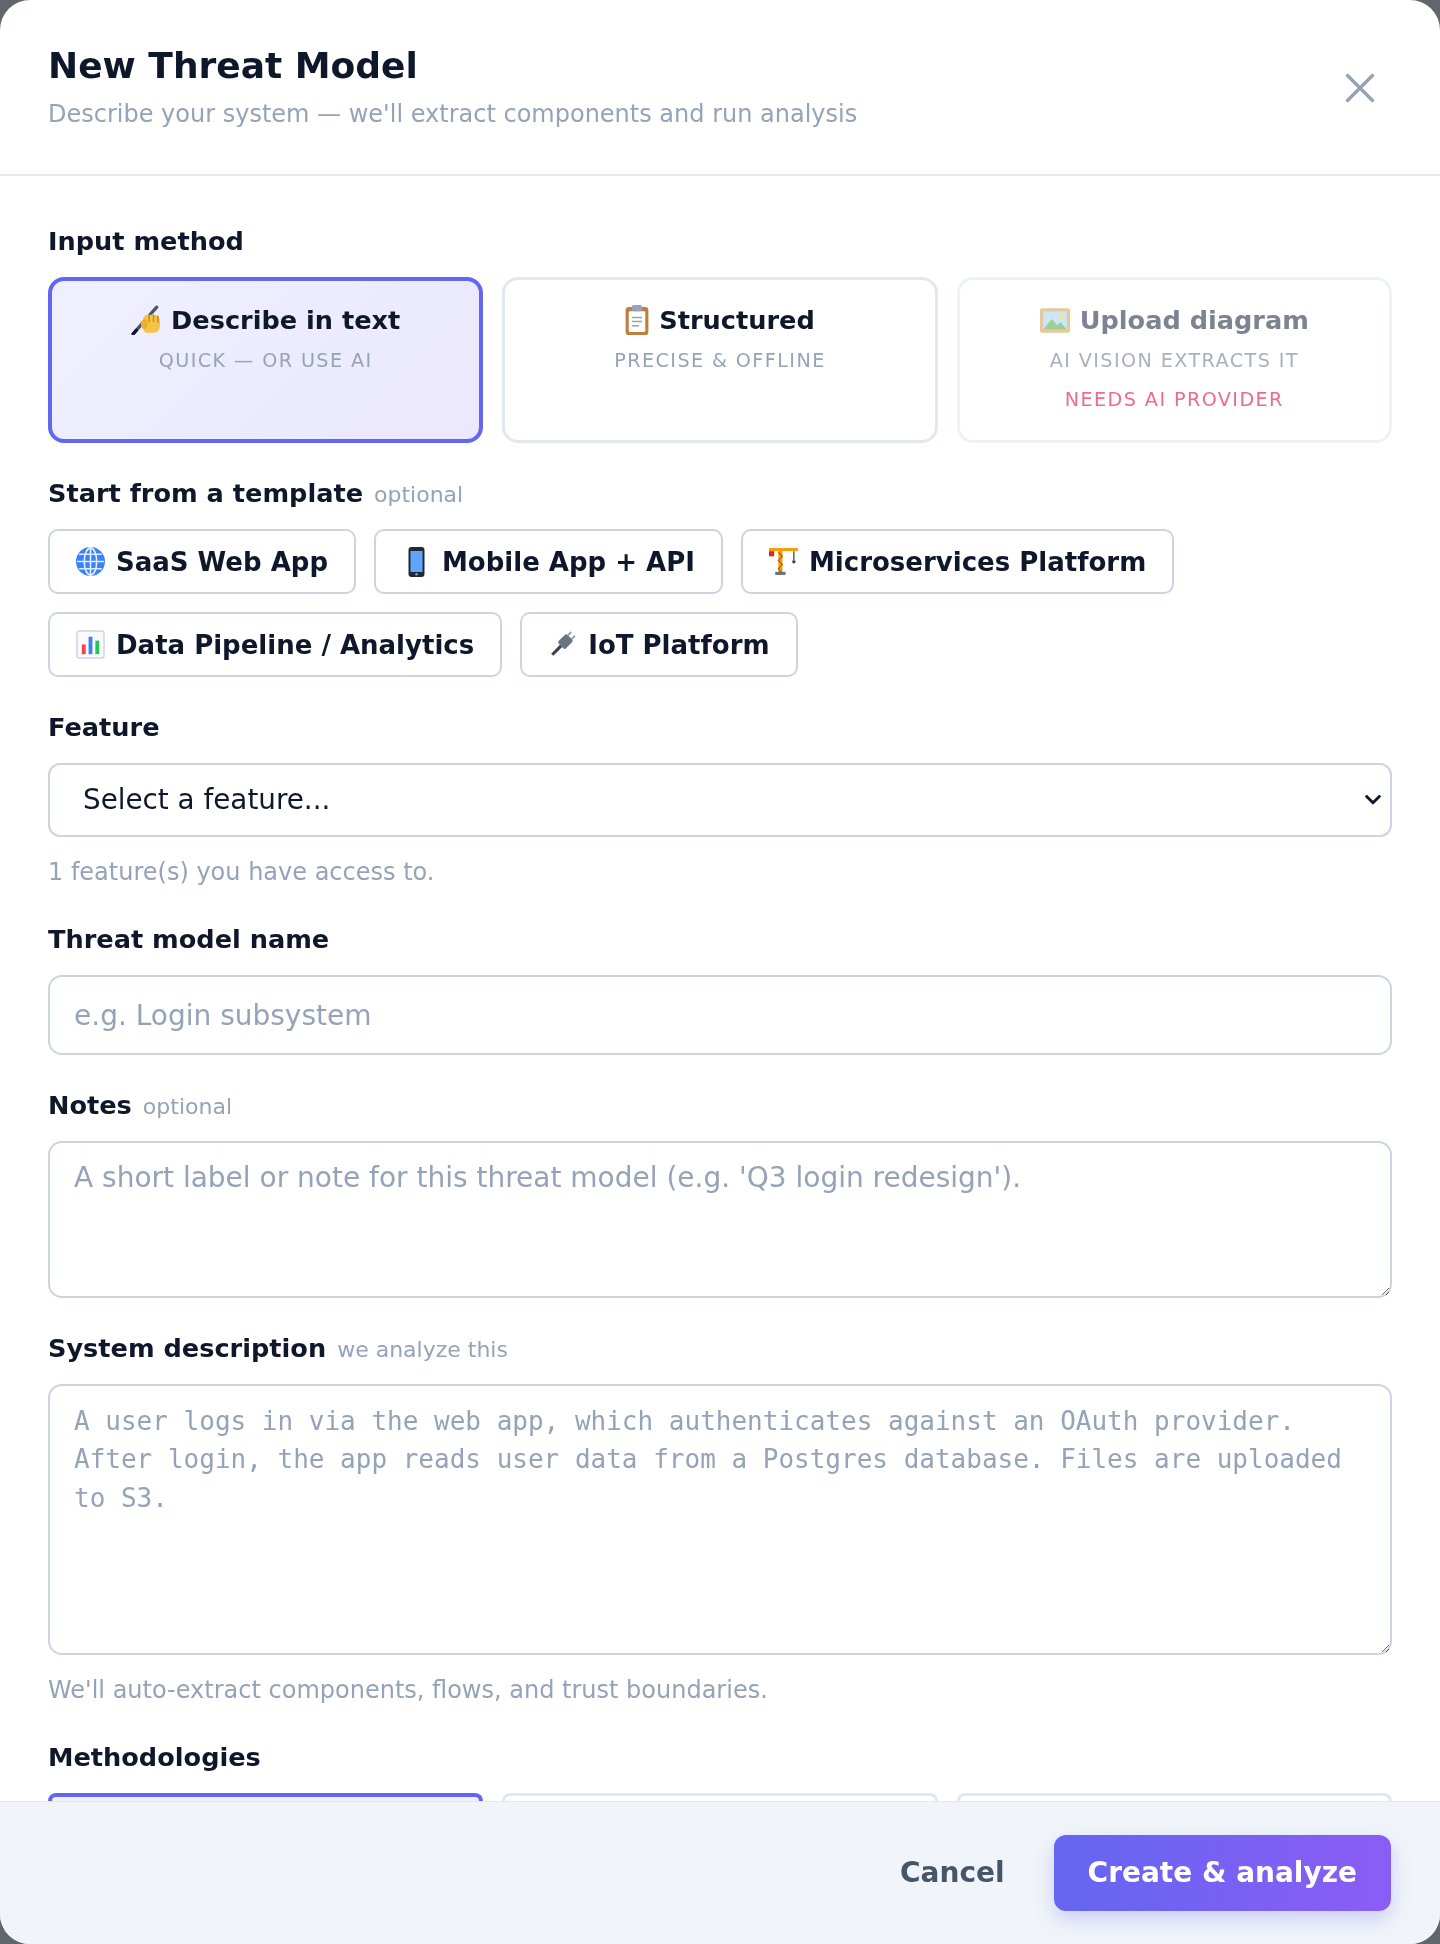  What do you see at coordinates (286, 320) in the screenshot?
I see `option-title: Describe in text` at bounding box center [286, 320].